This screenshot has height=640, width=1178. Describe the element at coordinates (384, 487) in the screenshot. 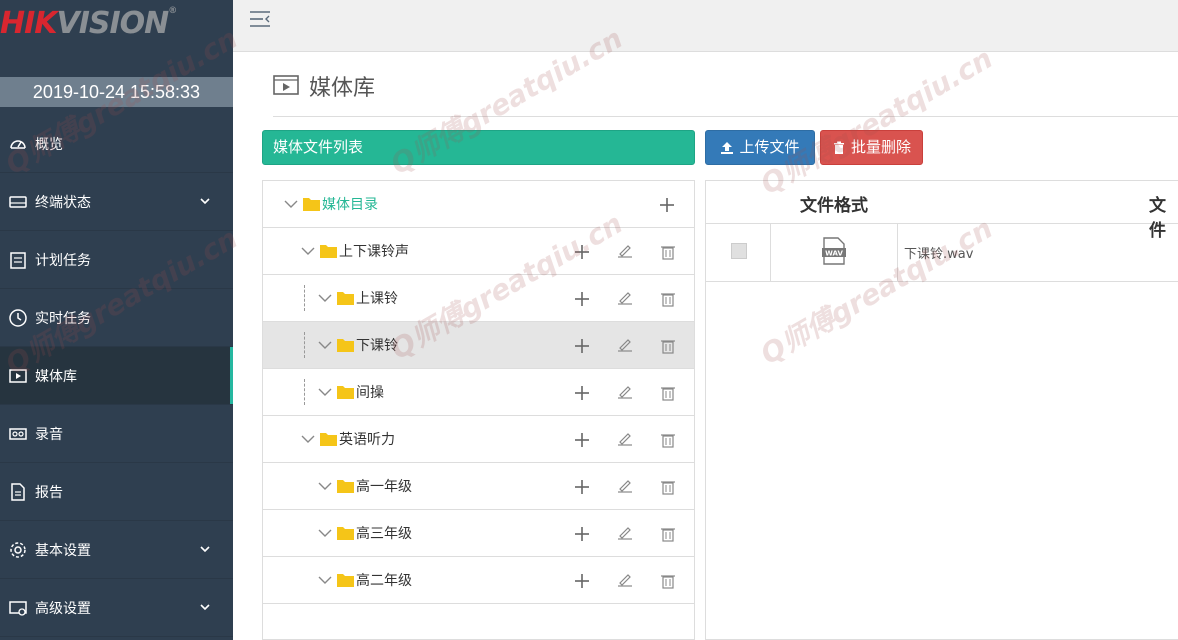

I see `tree-node-label: 高一年级` at that location.